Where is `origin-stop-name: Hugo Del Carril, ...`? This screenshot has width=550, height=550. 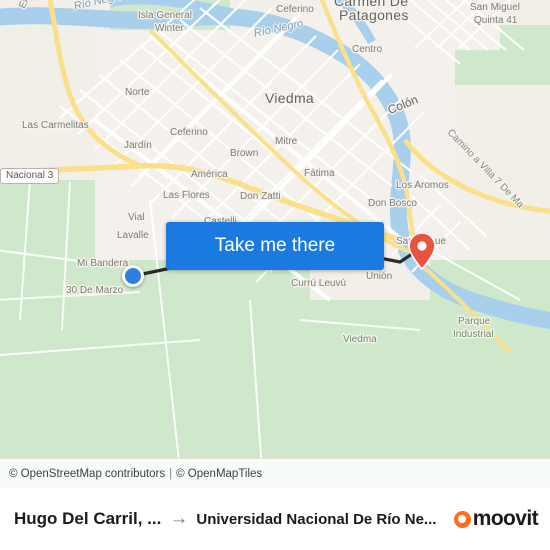
origin-stop-name: Hugo Del Carril, ... is located at coordinates (88, 518).